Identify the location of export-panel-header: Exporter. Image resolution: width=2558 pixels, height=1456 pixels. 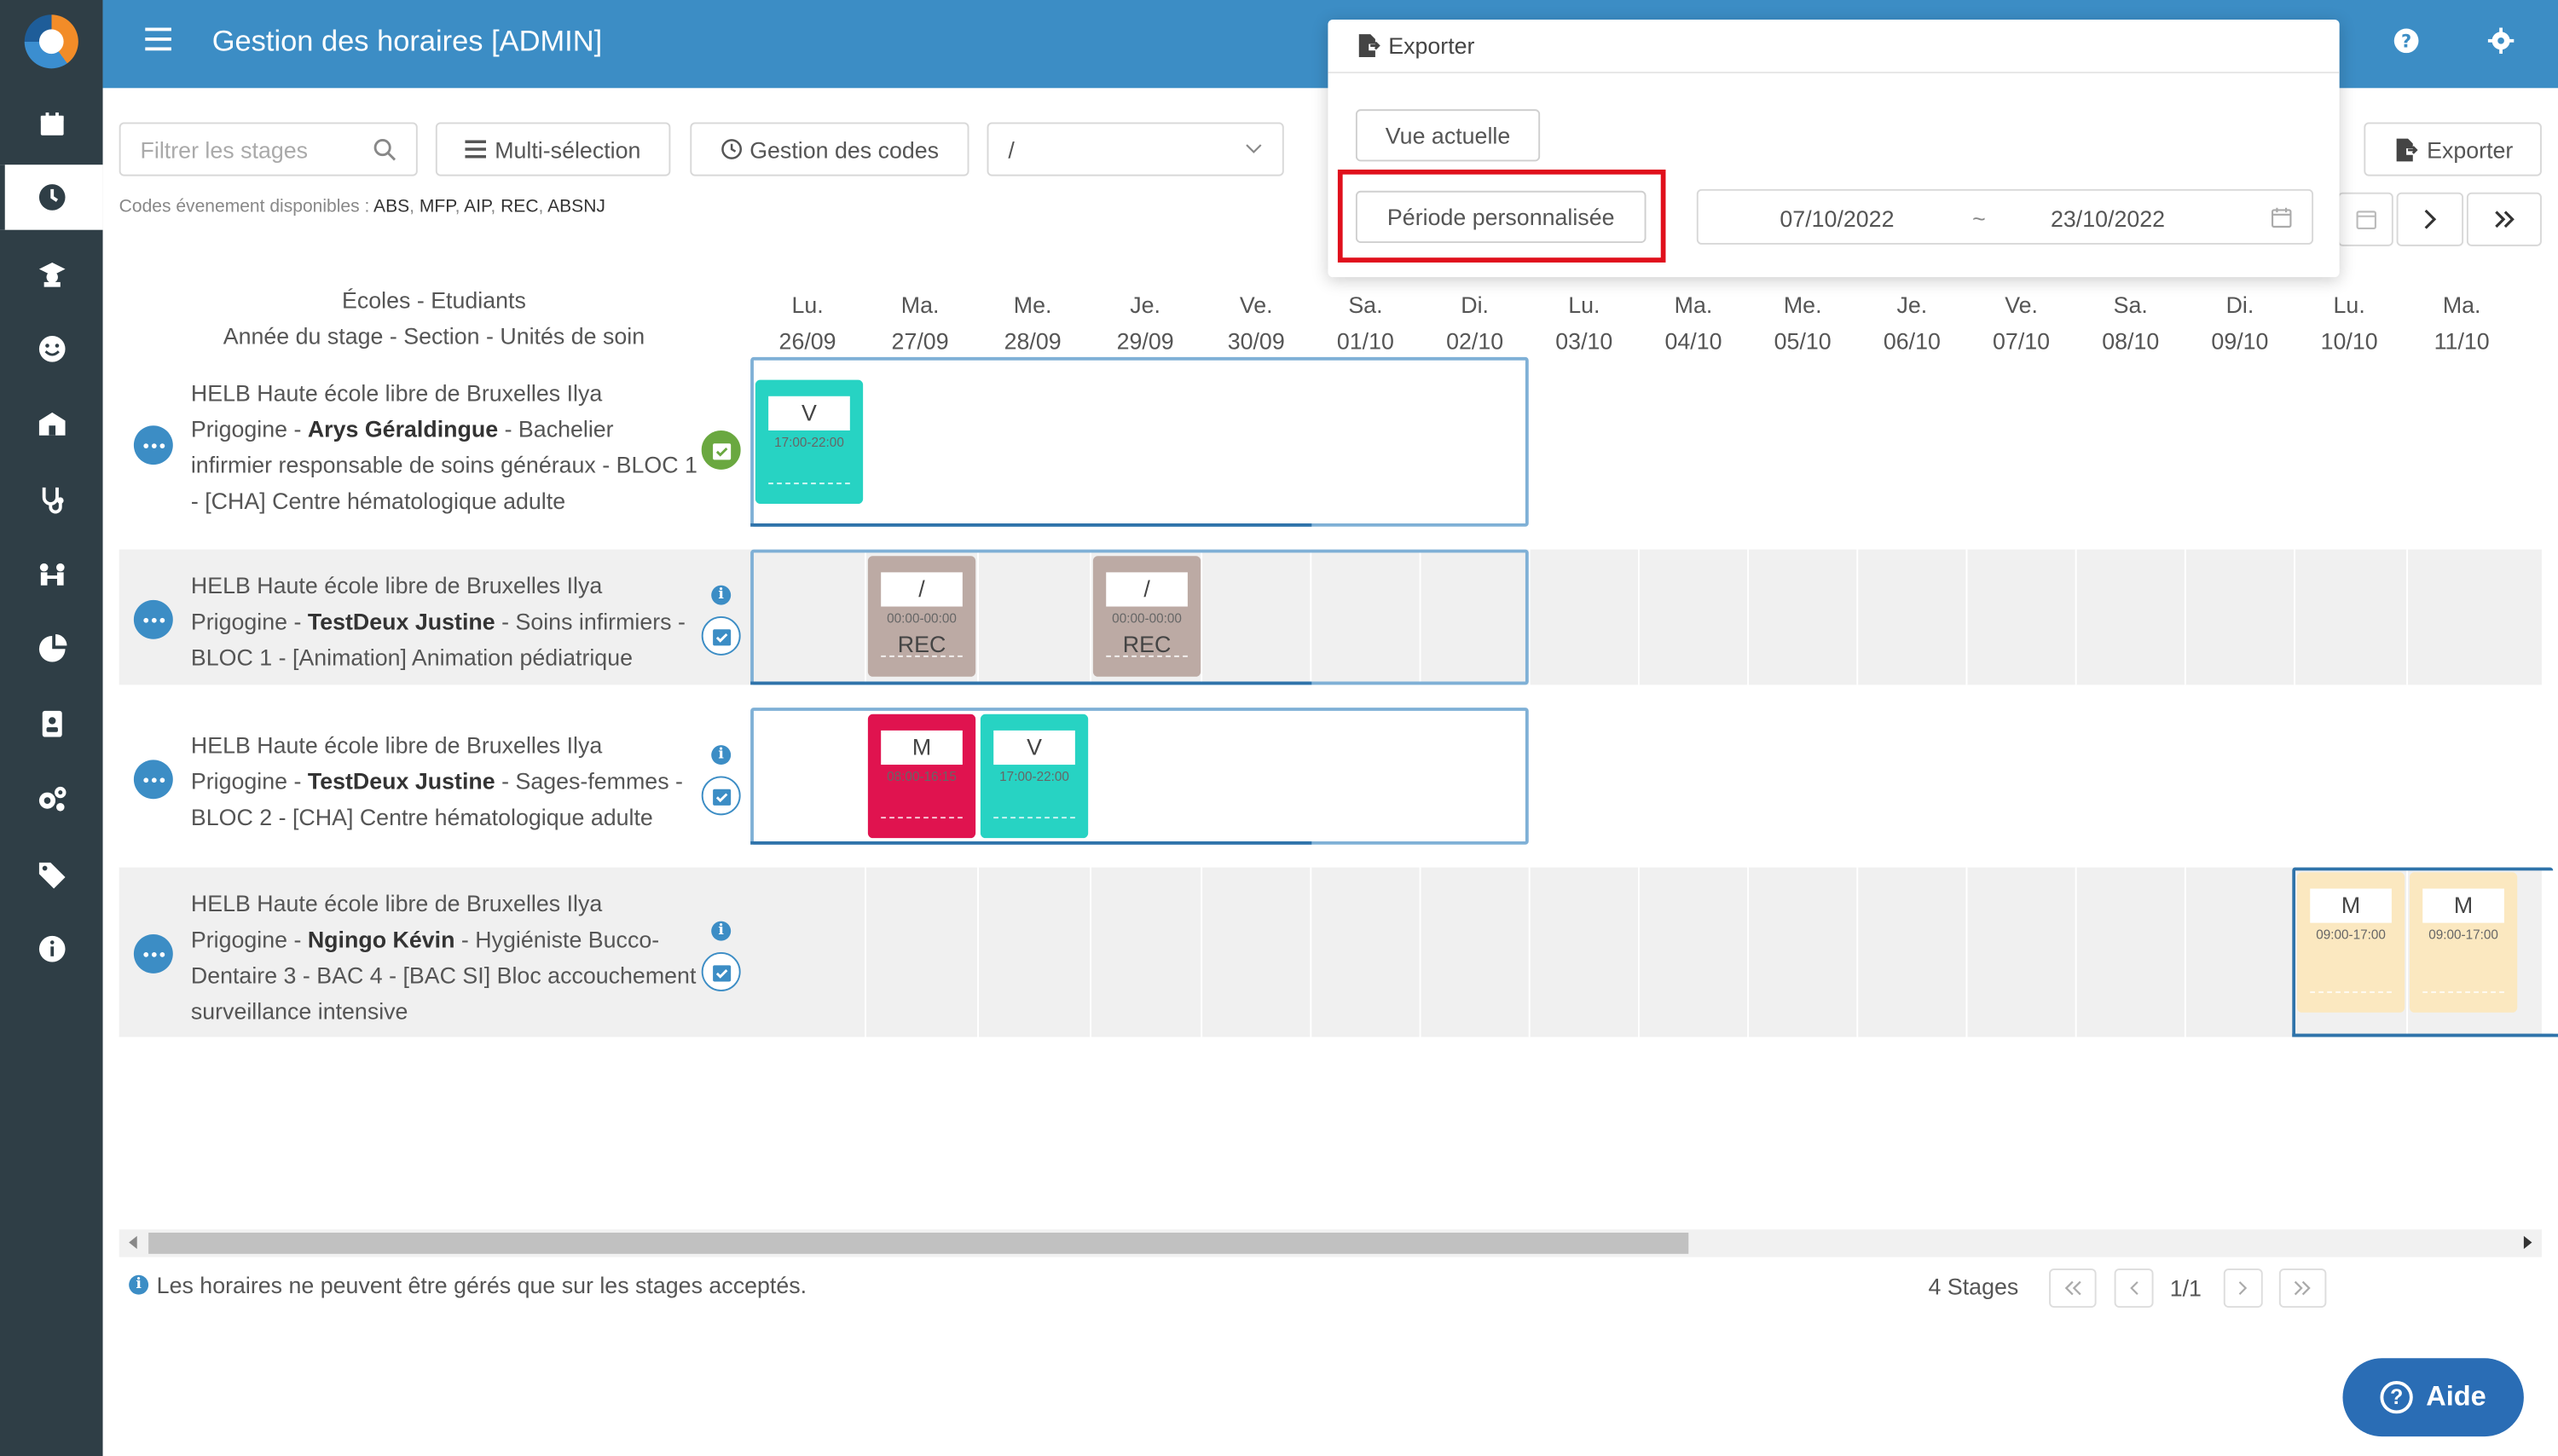
(1834, 47).